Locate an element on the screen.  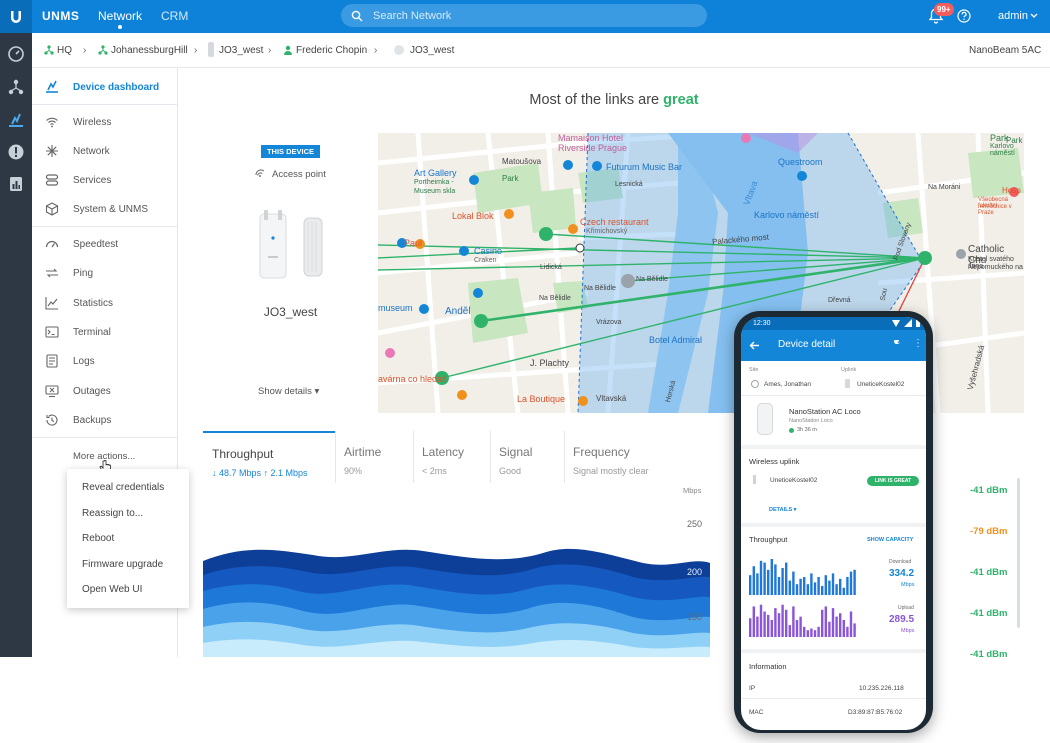
ping-icon is located at coordinates (52, 273).